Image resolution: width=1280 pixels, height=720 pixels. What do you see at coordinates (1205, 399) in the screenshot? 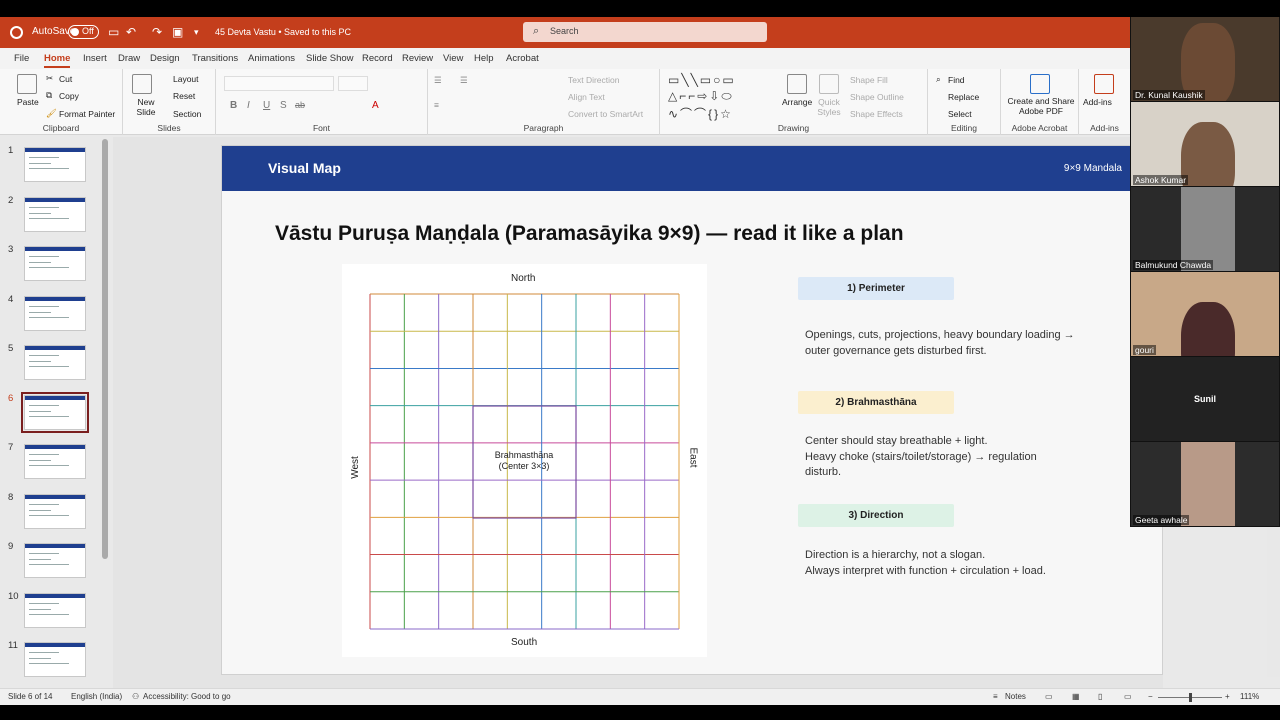
I see `participant-tile-5: Sunil` at bounding box center [1205, 399].